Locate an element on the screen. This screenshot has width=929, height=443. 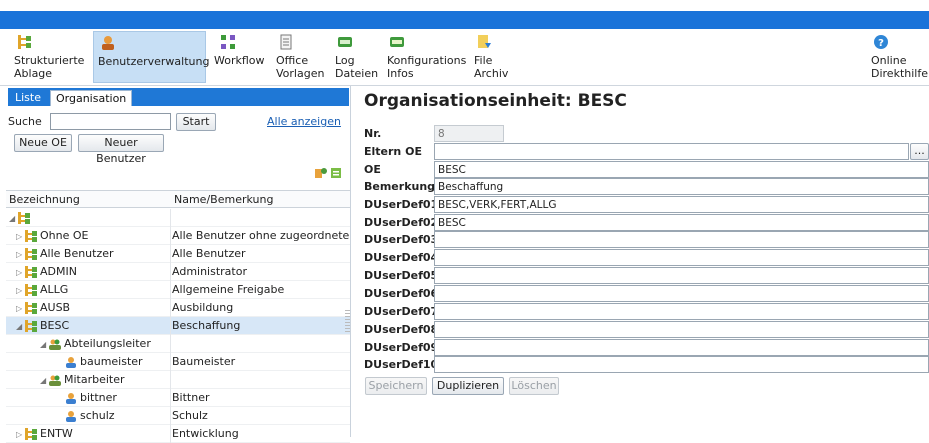
start-button: Start is located at coordinates (196, 122).